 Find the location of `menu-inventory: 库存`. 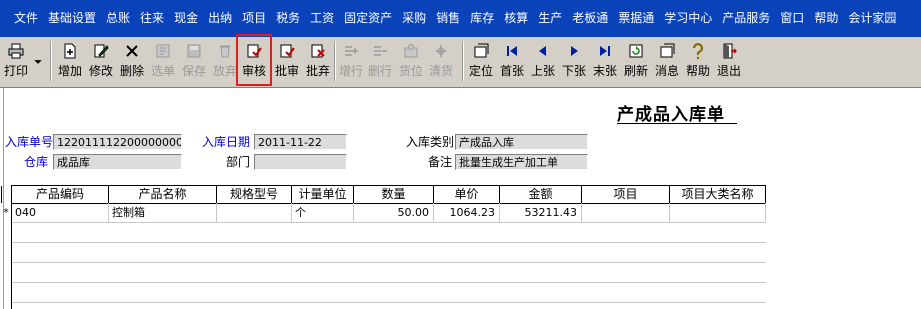

menu-inventory: 库存 is located at coordinates (482, 18).